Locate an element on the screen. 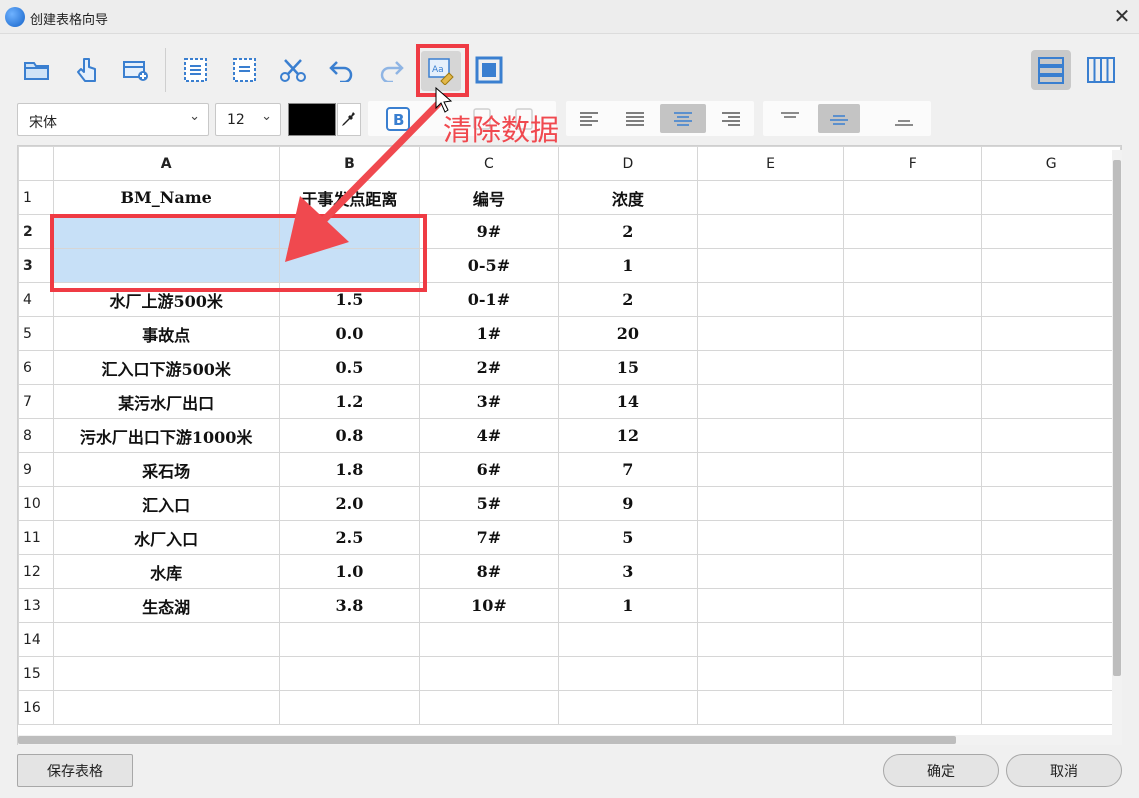  ok-button: 确定 is located at coordinates (941, 770).